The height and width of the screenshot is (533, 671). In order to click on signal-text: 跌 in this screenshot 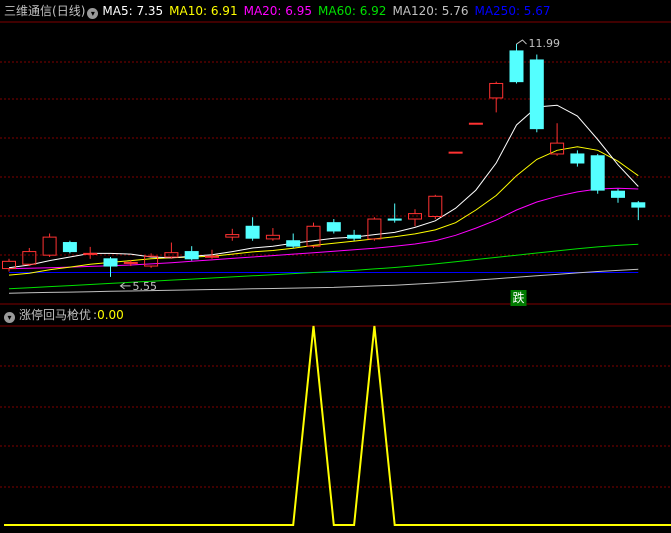, I will do `click(518, 297)`.